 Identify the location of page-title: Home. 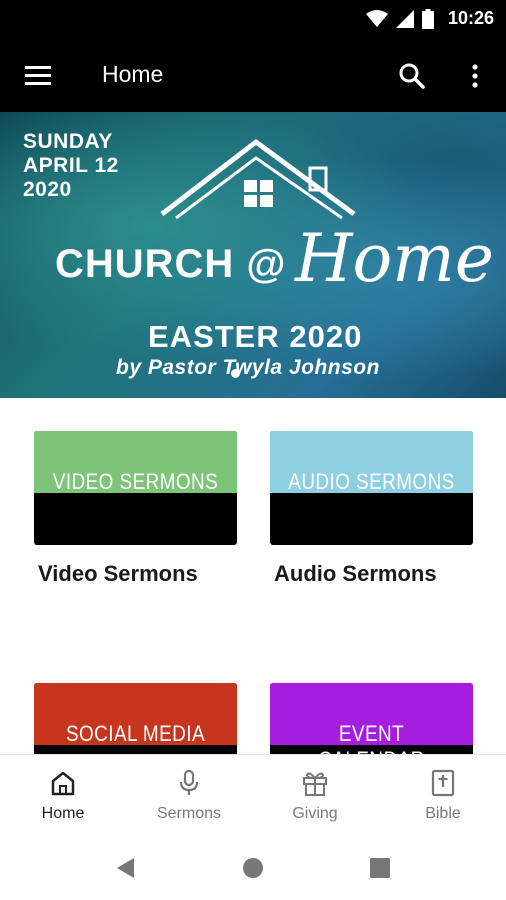
(133, 74).